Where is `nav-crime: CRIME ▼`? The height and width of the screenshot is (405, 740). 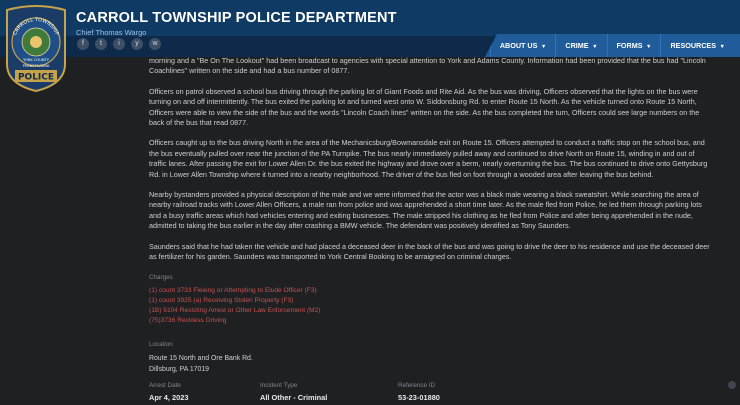 nav-crime: CRIME ▼ is located at coordinates (580, 45).